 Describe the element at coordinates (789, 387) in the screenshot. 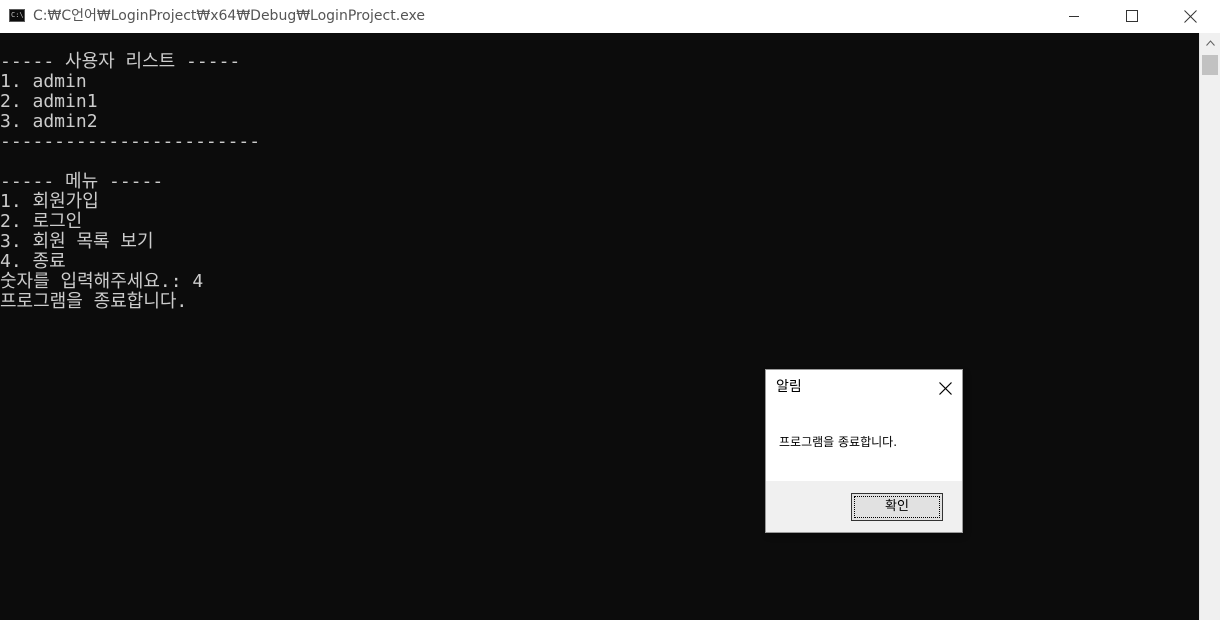

I see `dialog-title: 알림` at that location.